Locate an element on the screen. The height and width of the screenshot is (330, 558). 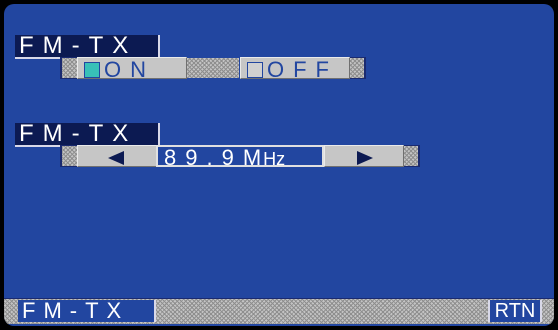
frequency-unit-m: M is located at coordinates (253, 156).